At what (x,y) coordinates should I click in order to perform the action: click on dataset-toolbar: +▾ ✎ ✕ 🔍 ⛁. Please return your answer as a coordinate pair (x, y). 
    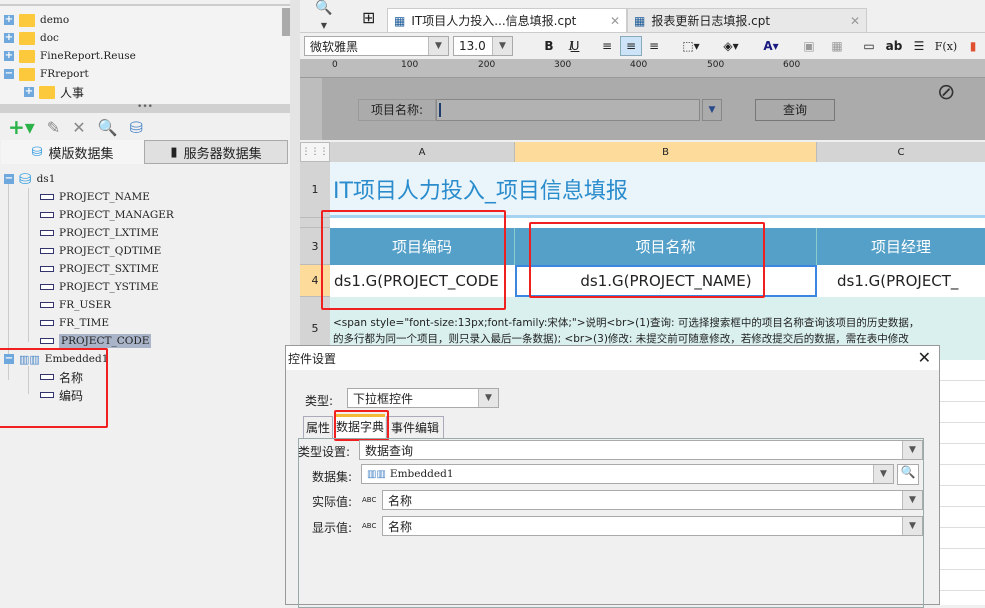
    Looking at the image, I should click on (145, 127).